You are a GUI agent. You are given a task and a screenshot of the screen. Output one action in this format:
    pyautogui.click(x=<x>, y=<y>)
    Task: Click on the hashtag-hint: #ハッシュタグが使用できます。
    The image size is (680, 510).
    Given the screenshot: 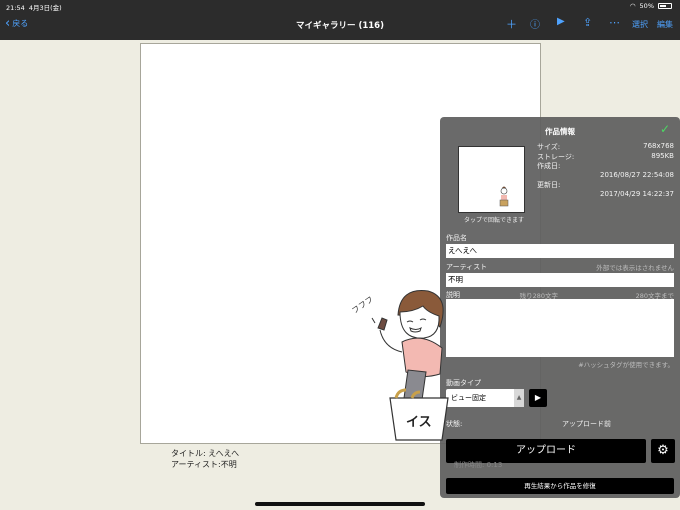 What is the action you would take?
    pyautogui.click(x=626, y=365)
    